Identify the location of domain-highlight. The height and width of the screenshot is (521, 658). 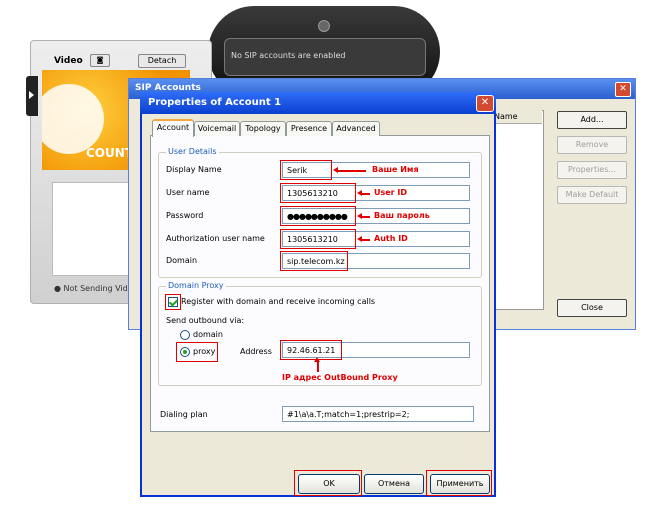
(314, 261).